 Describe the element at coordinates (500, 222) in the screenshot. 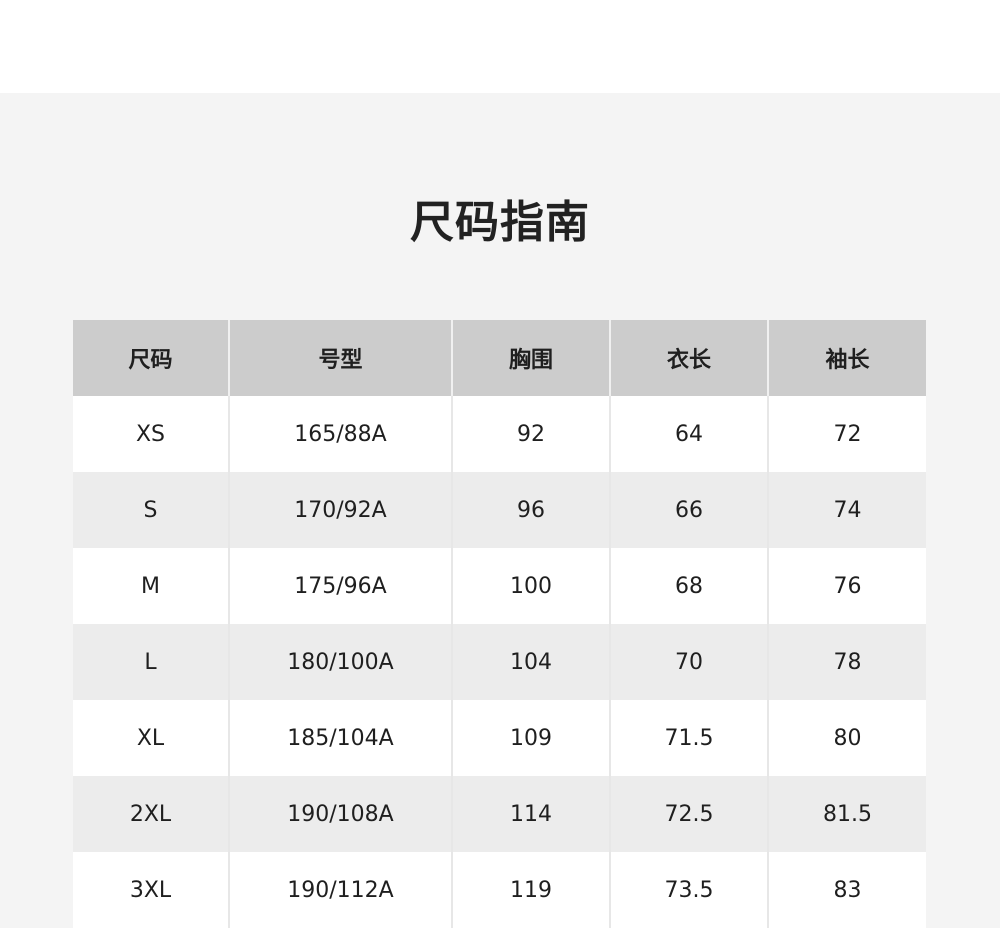

I see `page-title: 尺码指南` at that location.